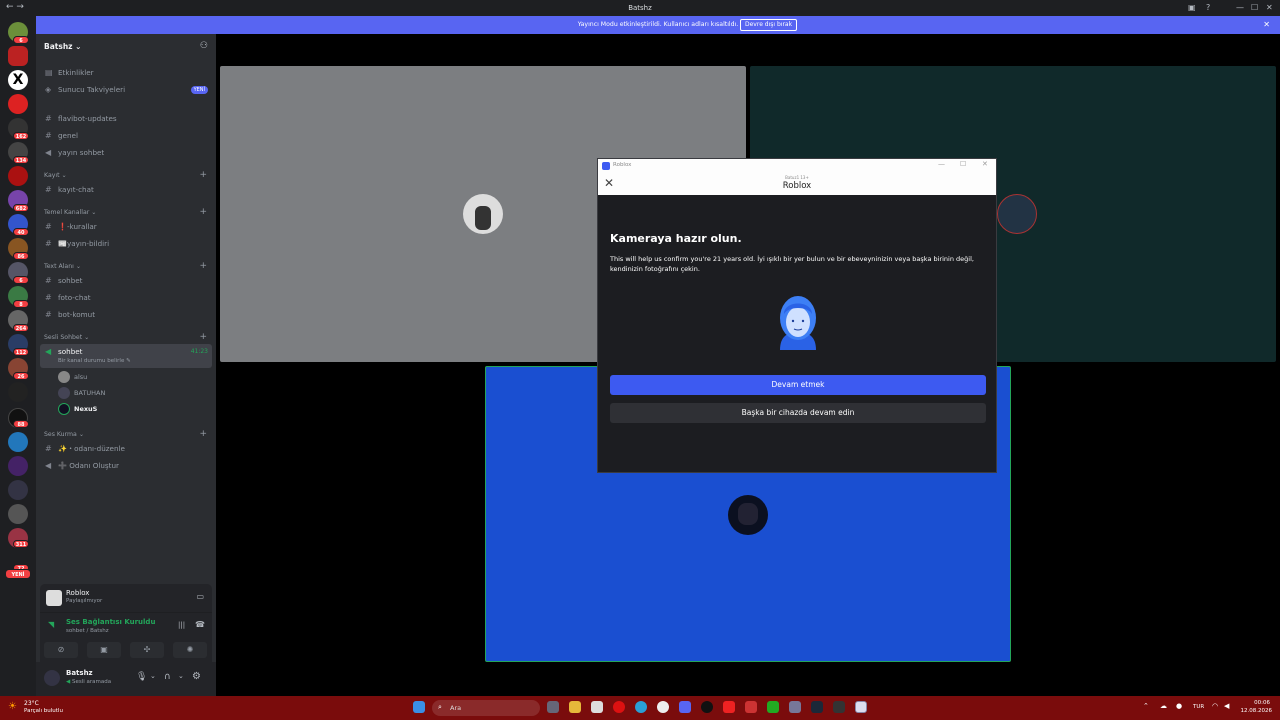  What do you see at coordinates (110, 622) in the screenshot?
I see `voice-status: Ses Bağlantısı Kuruldu` at bounding box center [110, 622].